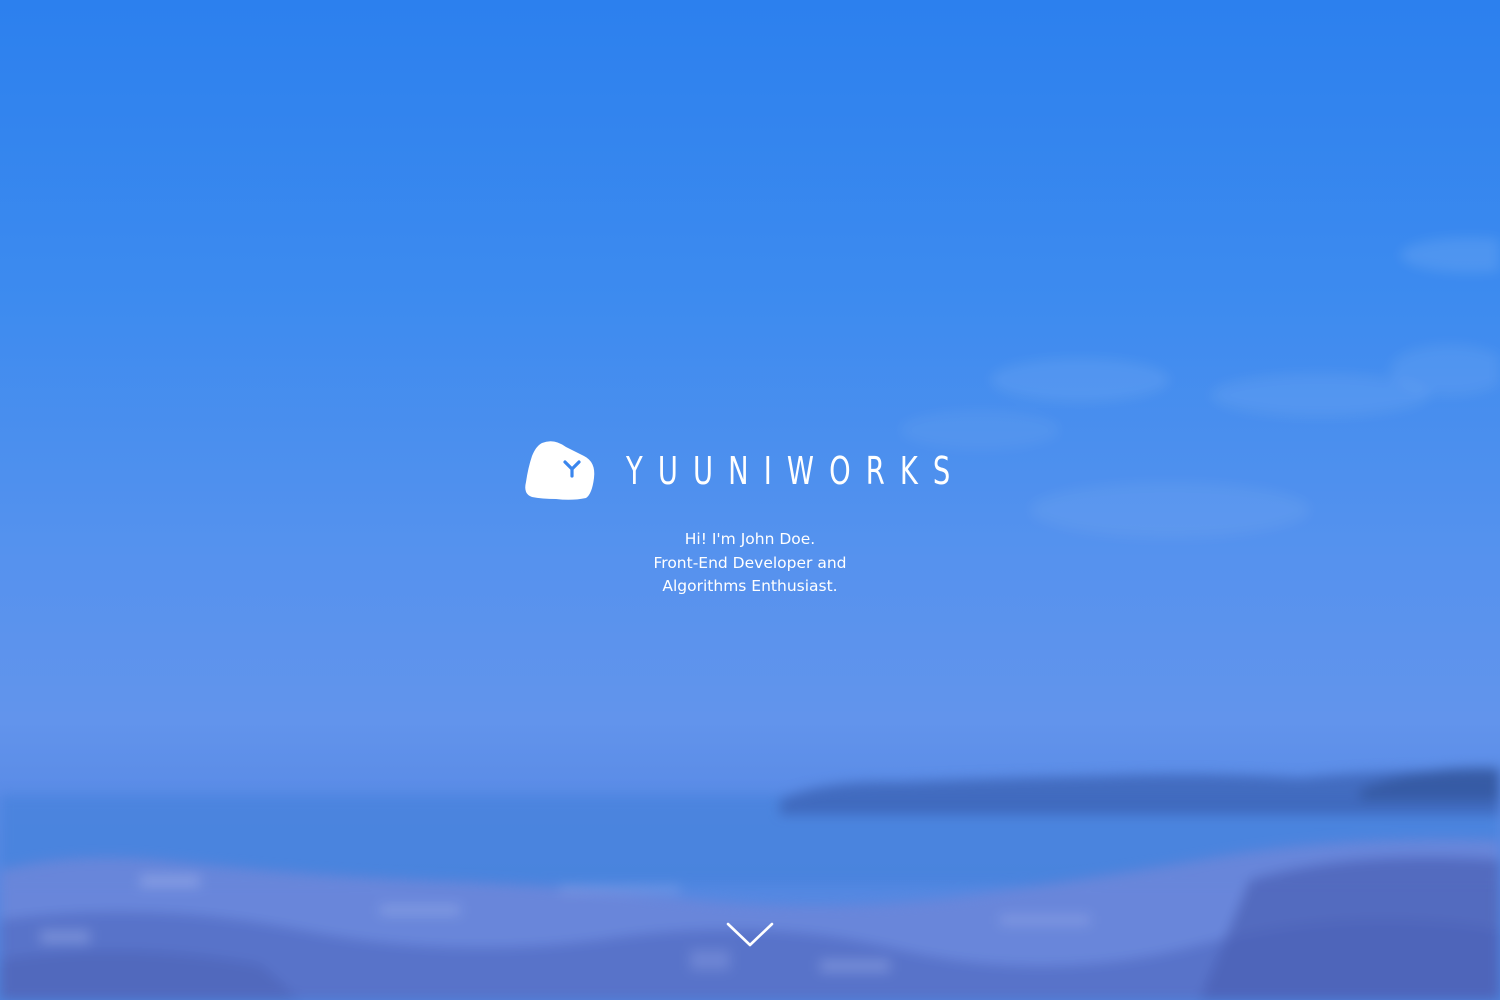 The width and height of the screenshot is (1500, 1000). I want to click on rock-logo-icon, so click(560, 470).